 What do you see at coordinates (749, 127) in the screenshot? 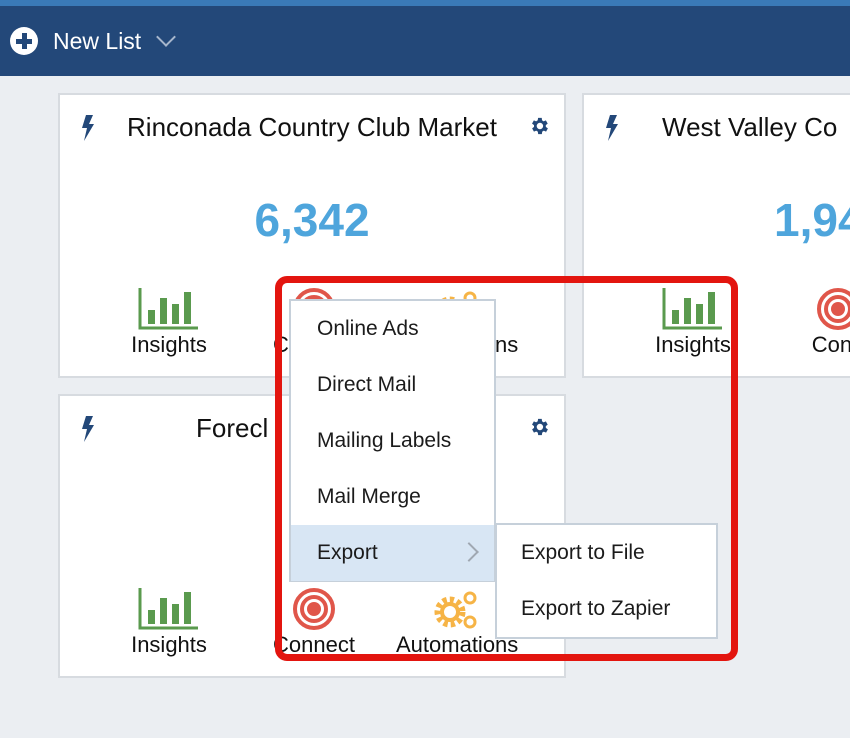
I see `card-title: West Valley Co` at bounding box center [749, 127].